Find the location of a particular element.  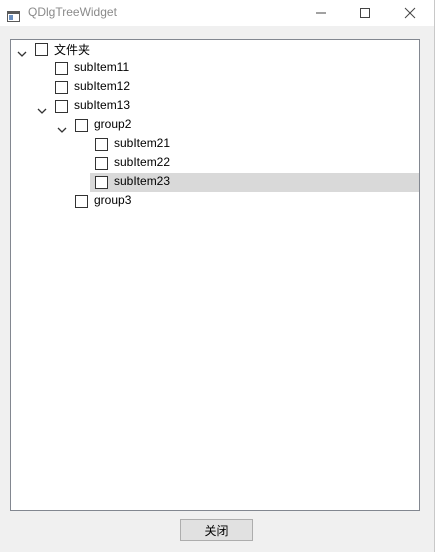

close-button: 关闭 is located at coordinates (216, 530).